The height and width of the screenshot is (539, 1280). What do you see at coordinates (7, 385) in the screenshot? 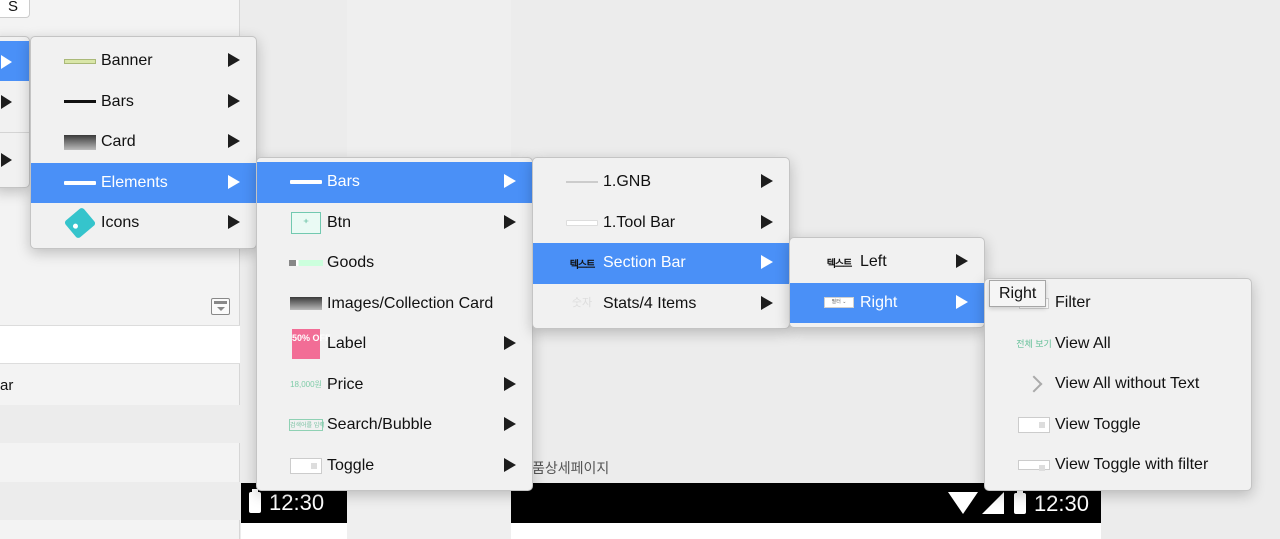
I see `sidebar-row-text: ar` at bounding box center [7, 385].